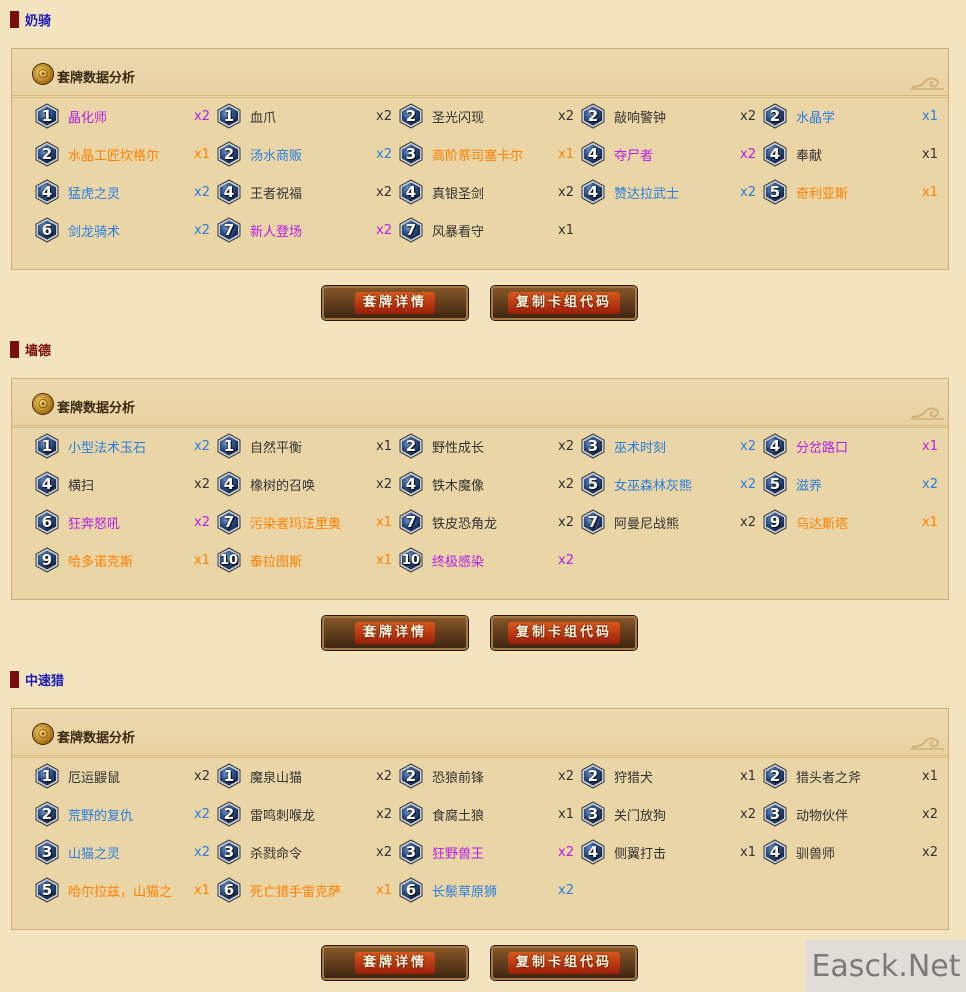  I want to click on card-name: 敲响警钟, so click(672, 116).